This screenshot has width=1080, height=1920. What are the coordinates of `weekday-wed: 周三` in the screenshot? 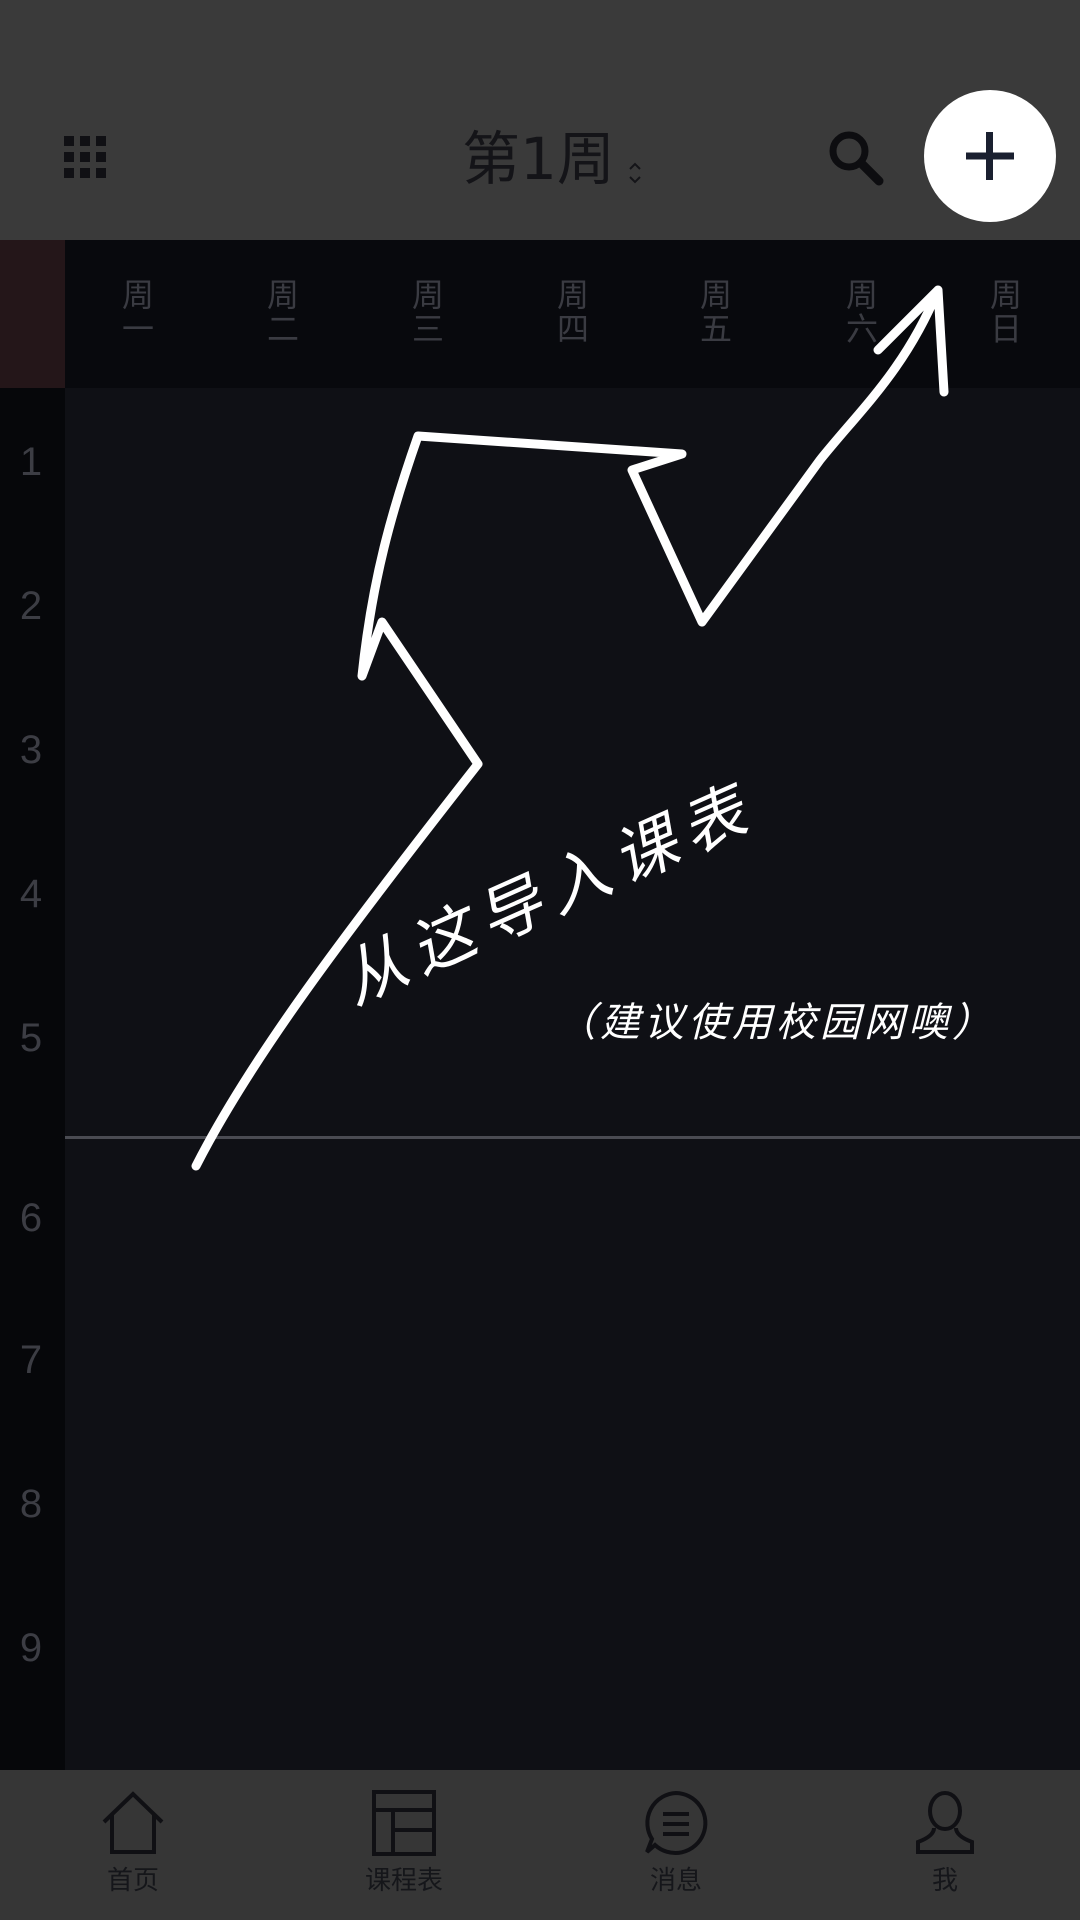 It's located at (427, 312).